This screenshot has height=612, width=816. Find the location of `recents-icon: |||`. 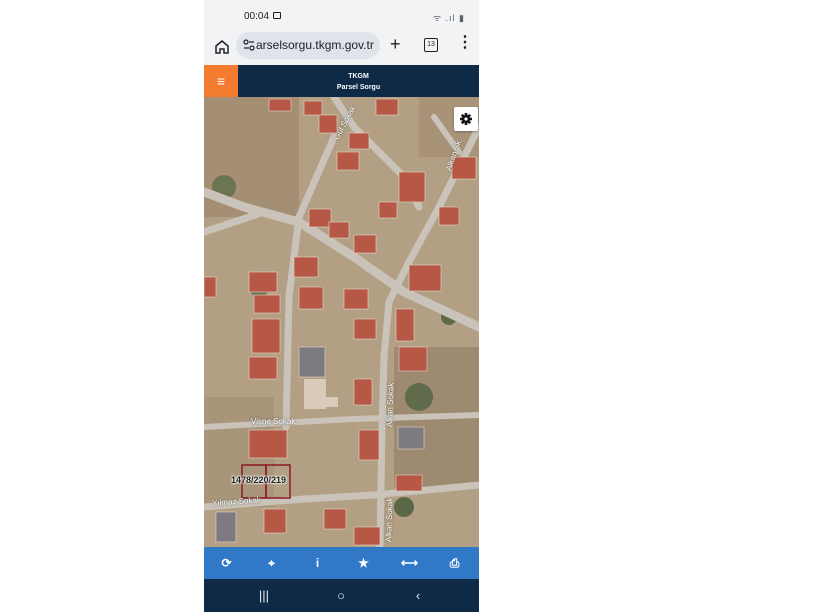

recents-icon: ||| is located at coordinates (264, 596).